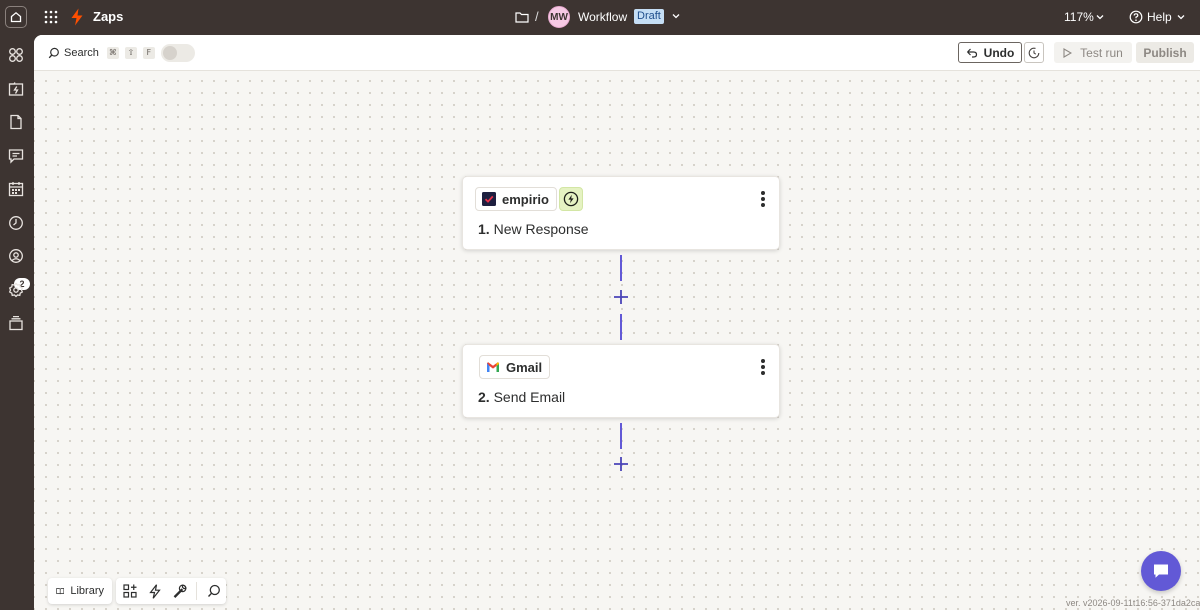  What do you see at coordinates (621, 213) in the screenshot?
I see `step-card-trigger: empirio 1. New Response` at bounding box center [621, 213].